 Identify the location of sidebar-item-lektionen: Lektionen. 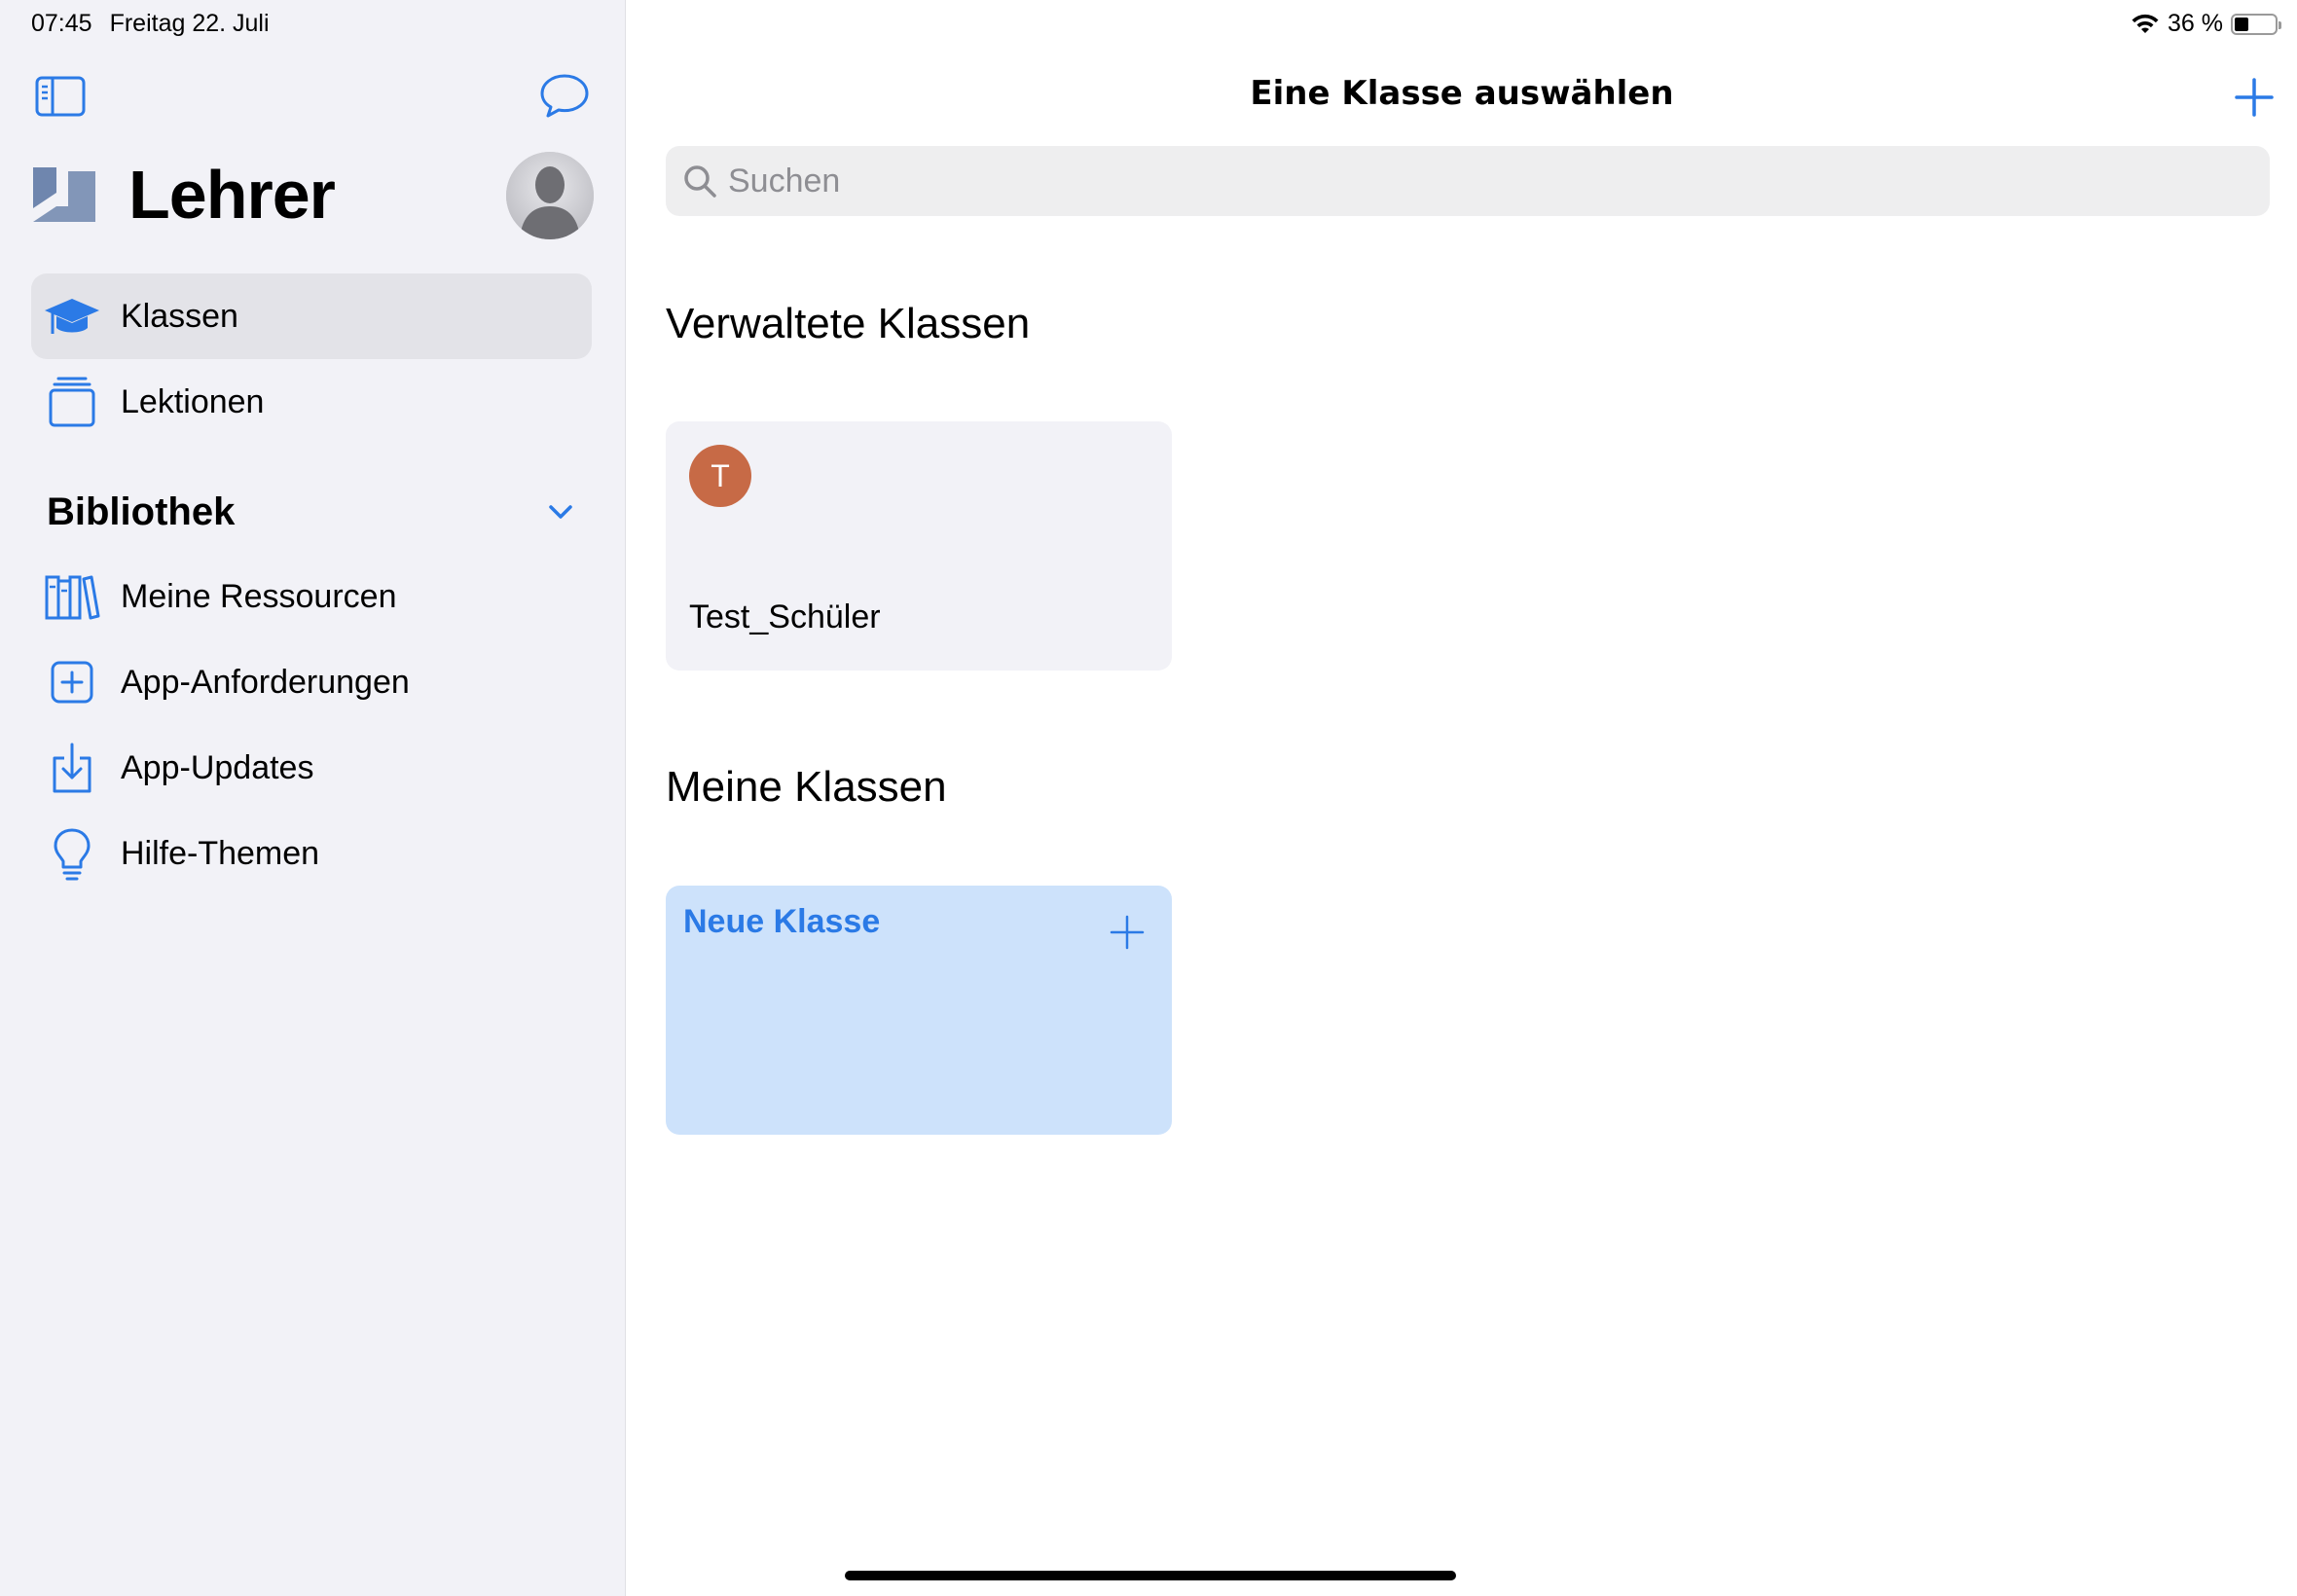
(311, 402).